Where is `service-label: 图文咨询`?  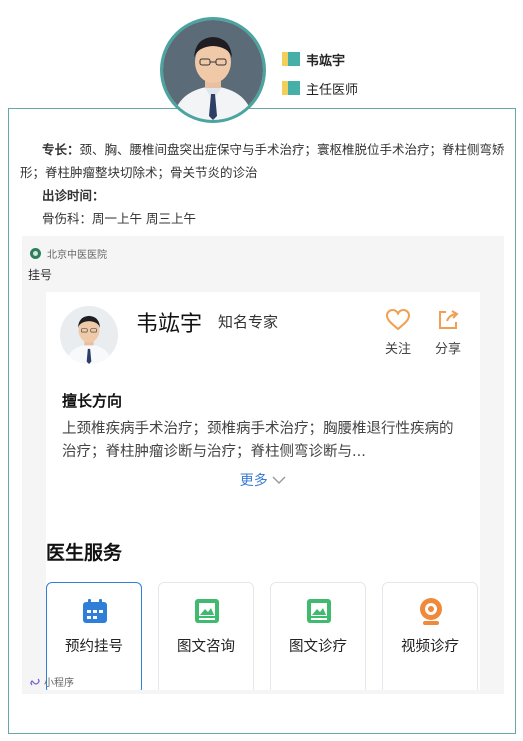 service-label: 图文咨询 is located at coordinates (206, 647).